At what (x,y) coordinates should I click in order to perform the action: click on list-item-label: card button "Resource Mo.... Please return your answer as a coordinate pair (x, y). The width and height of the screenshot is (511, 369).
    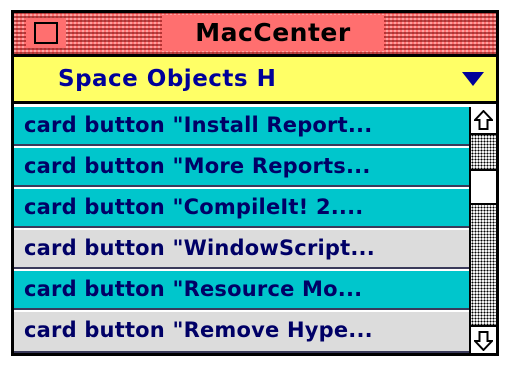
    Looking at the image, I should click on (193, 289).